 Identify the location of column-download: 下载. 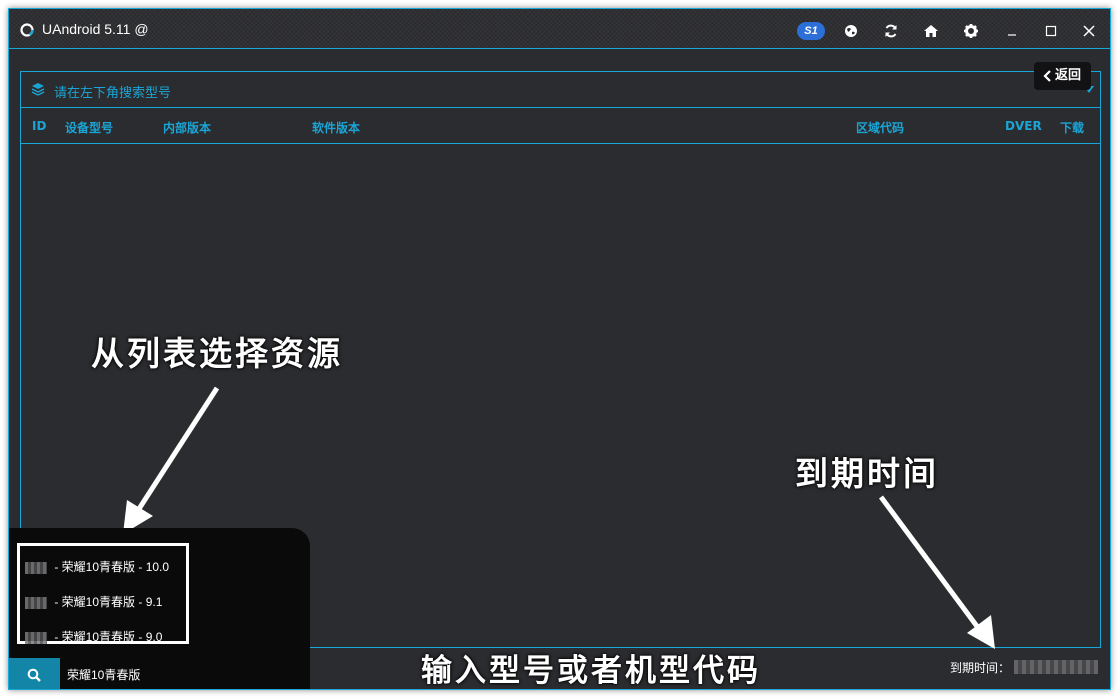
(1072, 127).